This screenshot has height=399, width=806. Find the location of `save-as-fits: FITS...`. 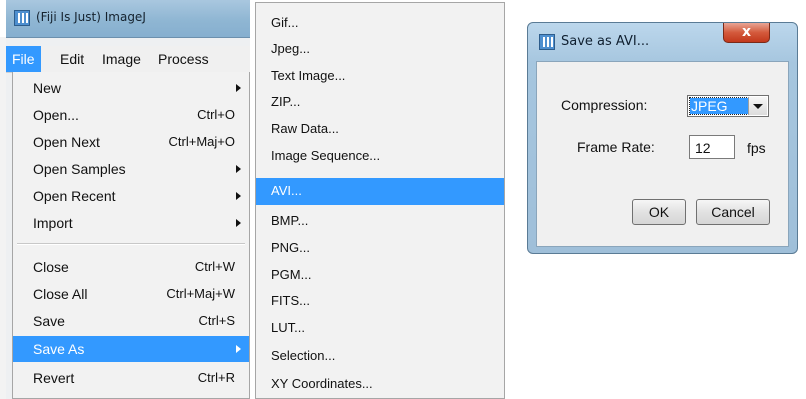

save-as-fits: FITS... is located at coordinates (380, 301).